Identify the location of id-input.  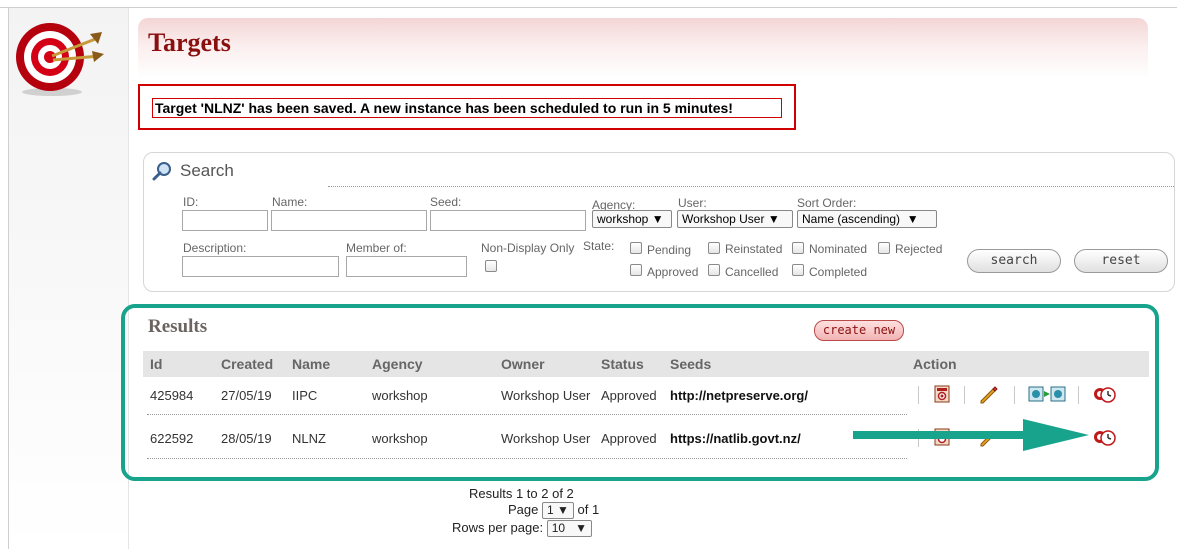
(225, 220).